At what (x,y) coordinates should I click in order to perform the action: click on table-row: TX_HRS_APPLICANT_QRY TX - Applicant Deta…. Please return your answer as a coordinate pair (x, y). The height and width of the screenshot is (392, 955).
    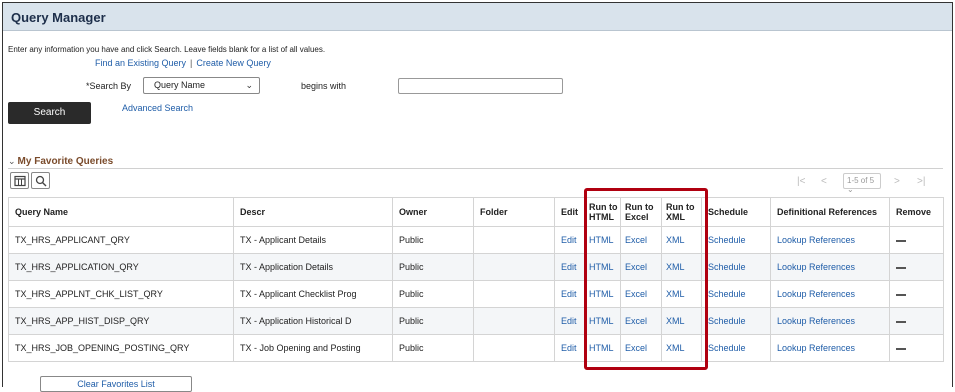
    Looking at the image, I should click on (476, 240).